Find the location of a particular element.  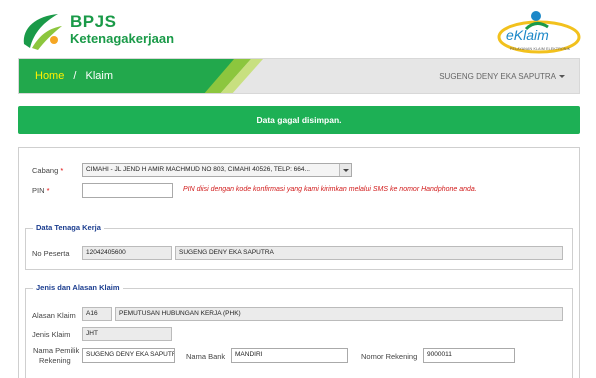

bpjs-leaf-icon is located at coordinates (42, 32).